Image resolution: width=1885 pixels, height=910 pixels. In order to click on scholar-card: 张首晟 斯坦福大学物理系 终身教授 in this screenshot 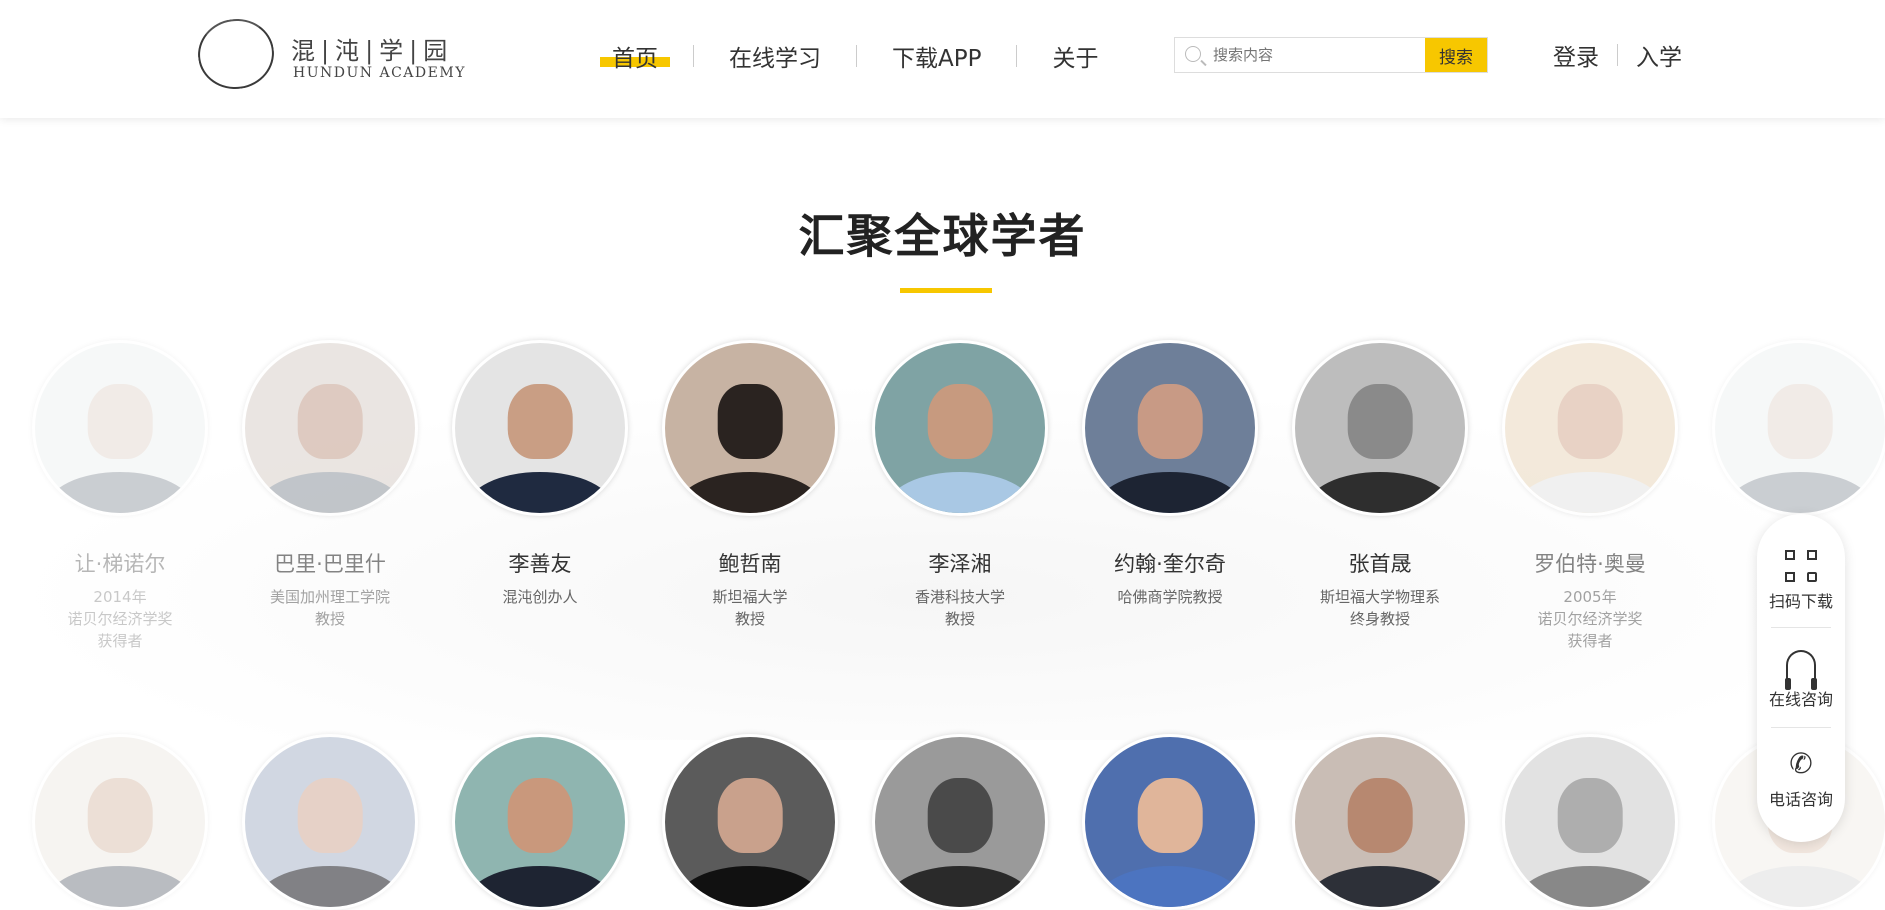, I will do `click(1380, 485)`.